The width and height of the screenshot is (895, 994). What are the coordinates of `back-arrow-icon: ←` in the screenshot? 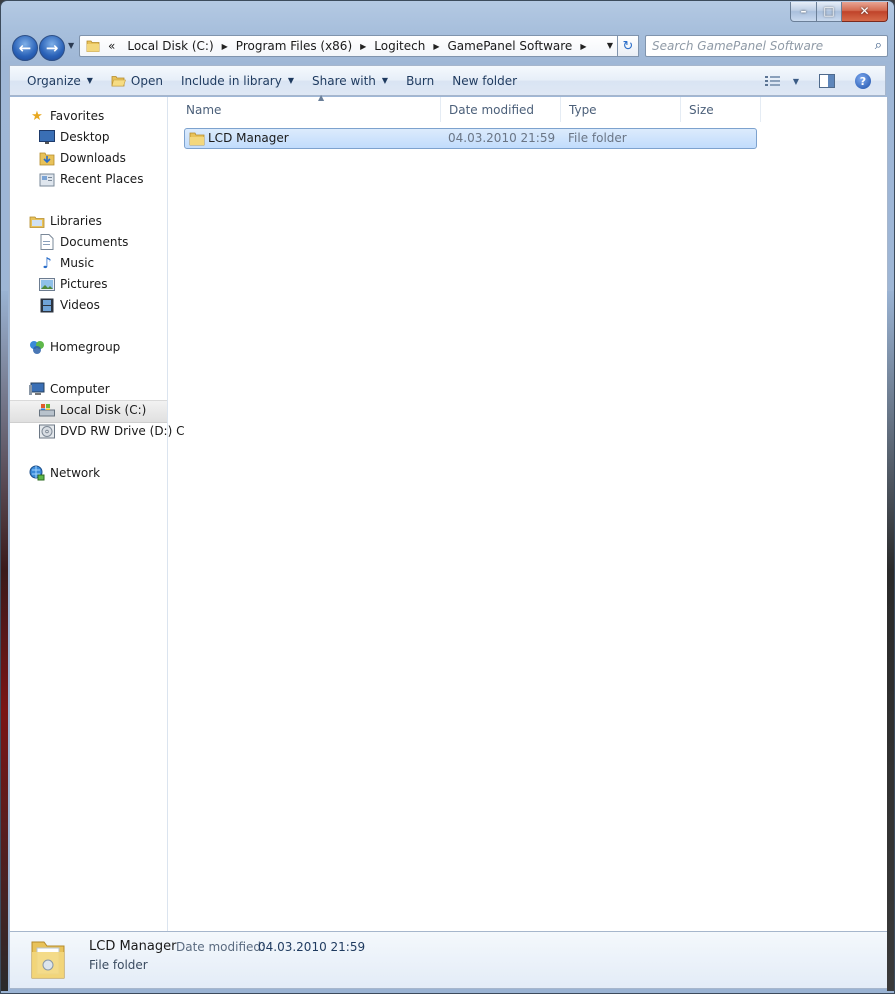 It's located at (25, 48).